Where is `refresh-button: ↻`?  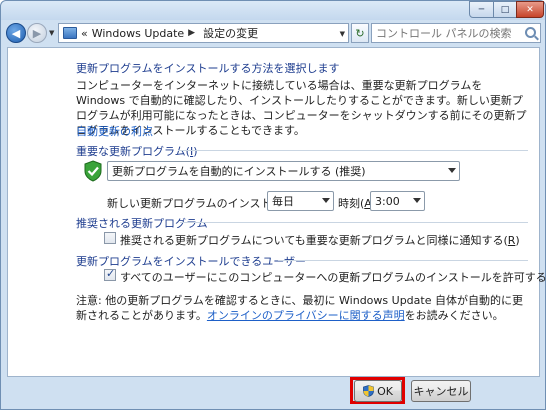
refresh-button: ↻ is located at coordinates (360, 33).